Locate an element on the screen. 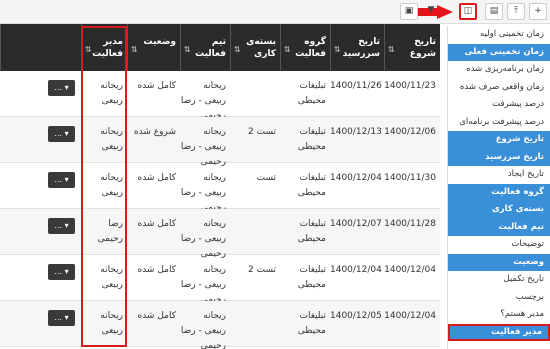 This screenshot has width=550, height=349. upload-icon: ⤒ is located at coordinates (516, 11).